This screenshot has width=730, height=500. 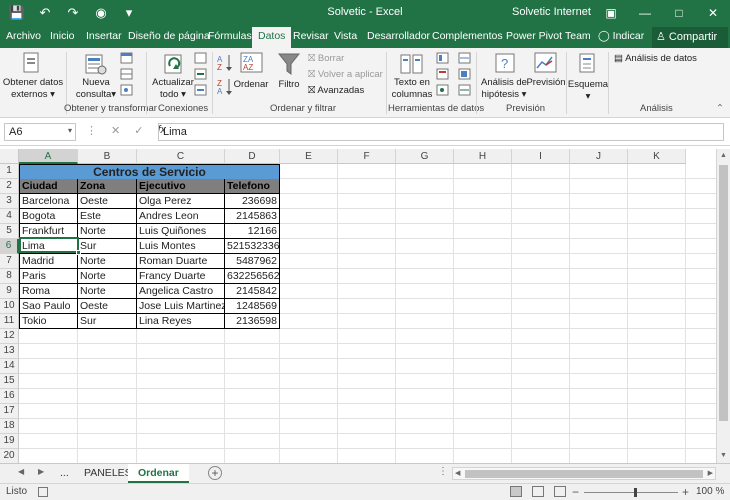 What do you see at coordinates (9, 231) in the screenshot?
I see `row-header-5: 5` at bounding box center [9, 231].